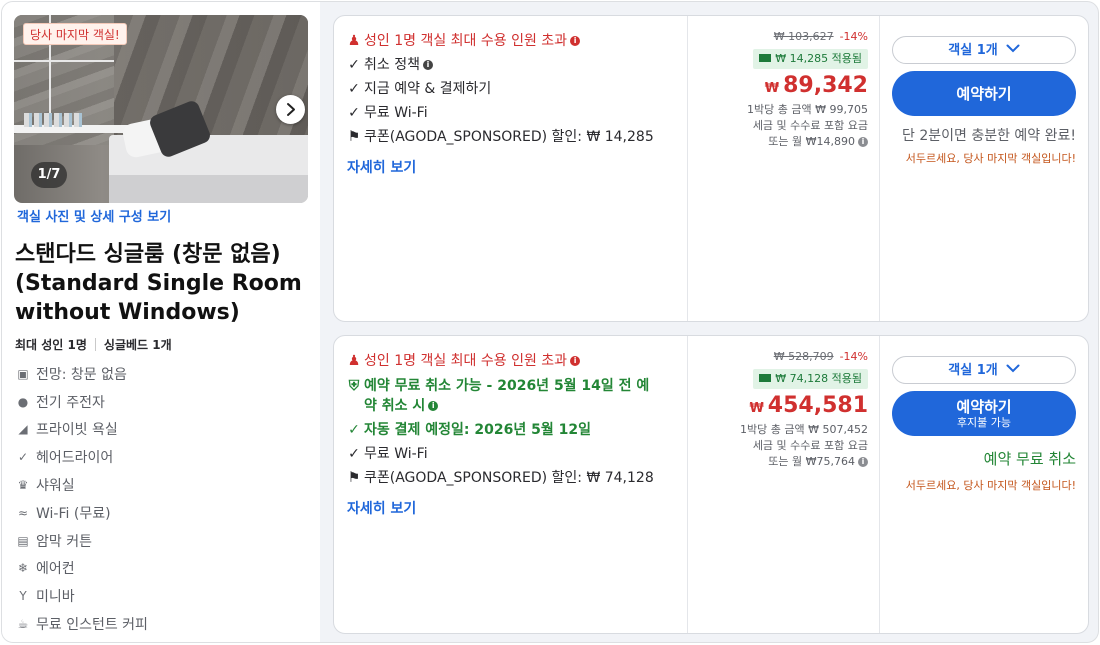 The width and height of the screenshot is (1100, 645). I want to click on amenity-label: 미니바, so click(55, 597).